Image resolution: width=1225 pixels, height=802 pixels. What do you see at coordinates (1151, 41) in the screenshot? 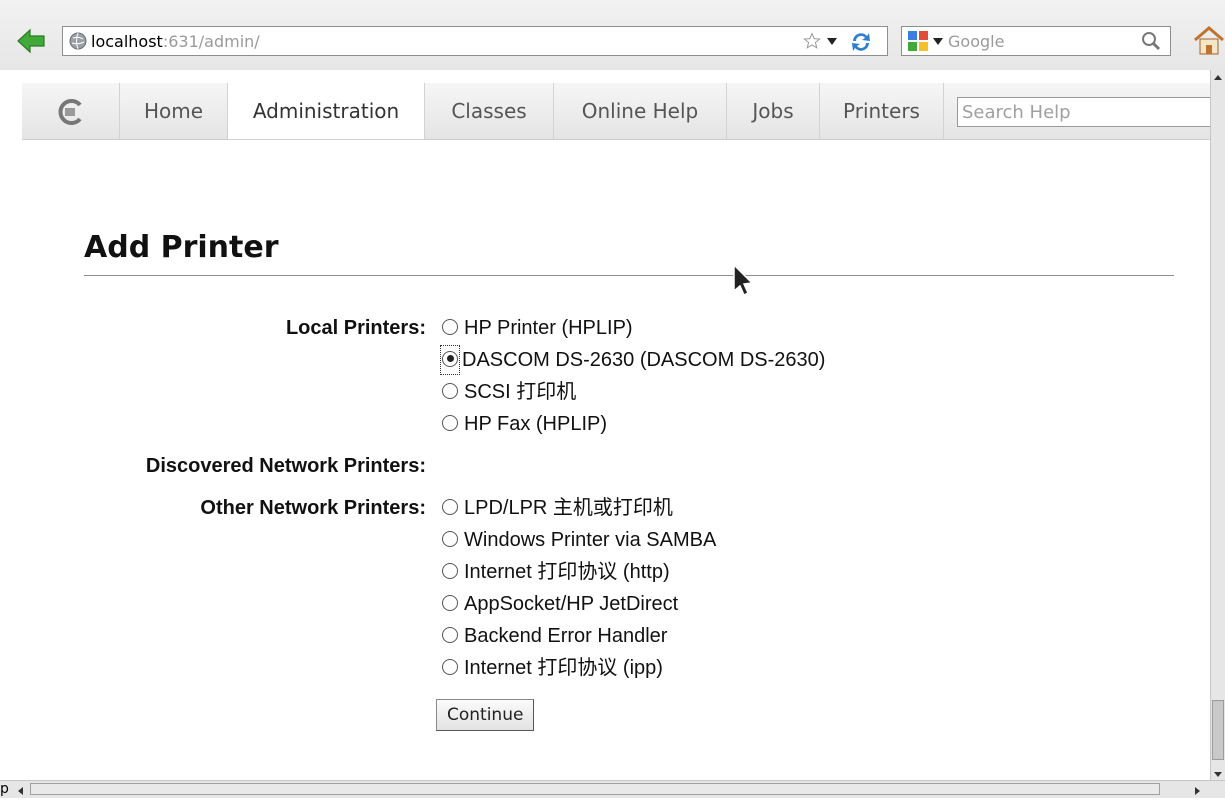
I see `magnifier-icon` at bounding box center [1151, 41].